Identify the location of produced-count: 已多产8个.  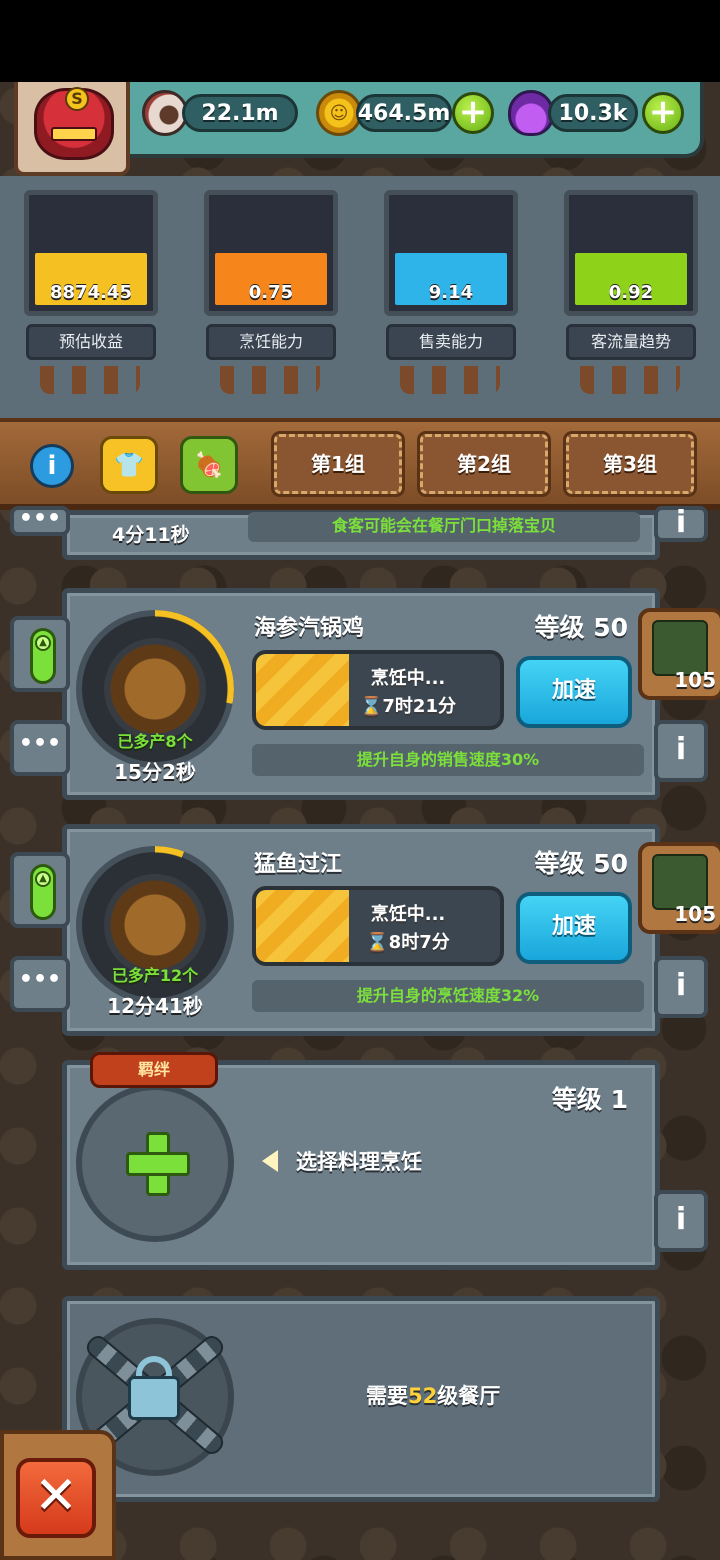
(155, 741).